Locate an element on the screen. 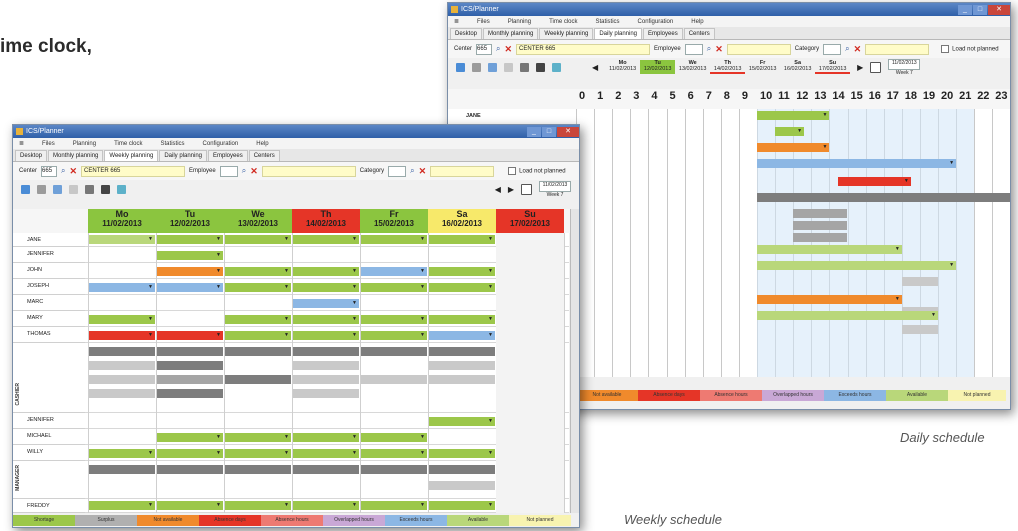 This screenshot has height=531, width=1018. day-th: Th 14/02/2013 is located at coordinates (728, 67).